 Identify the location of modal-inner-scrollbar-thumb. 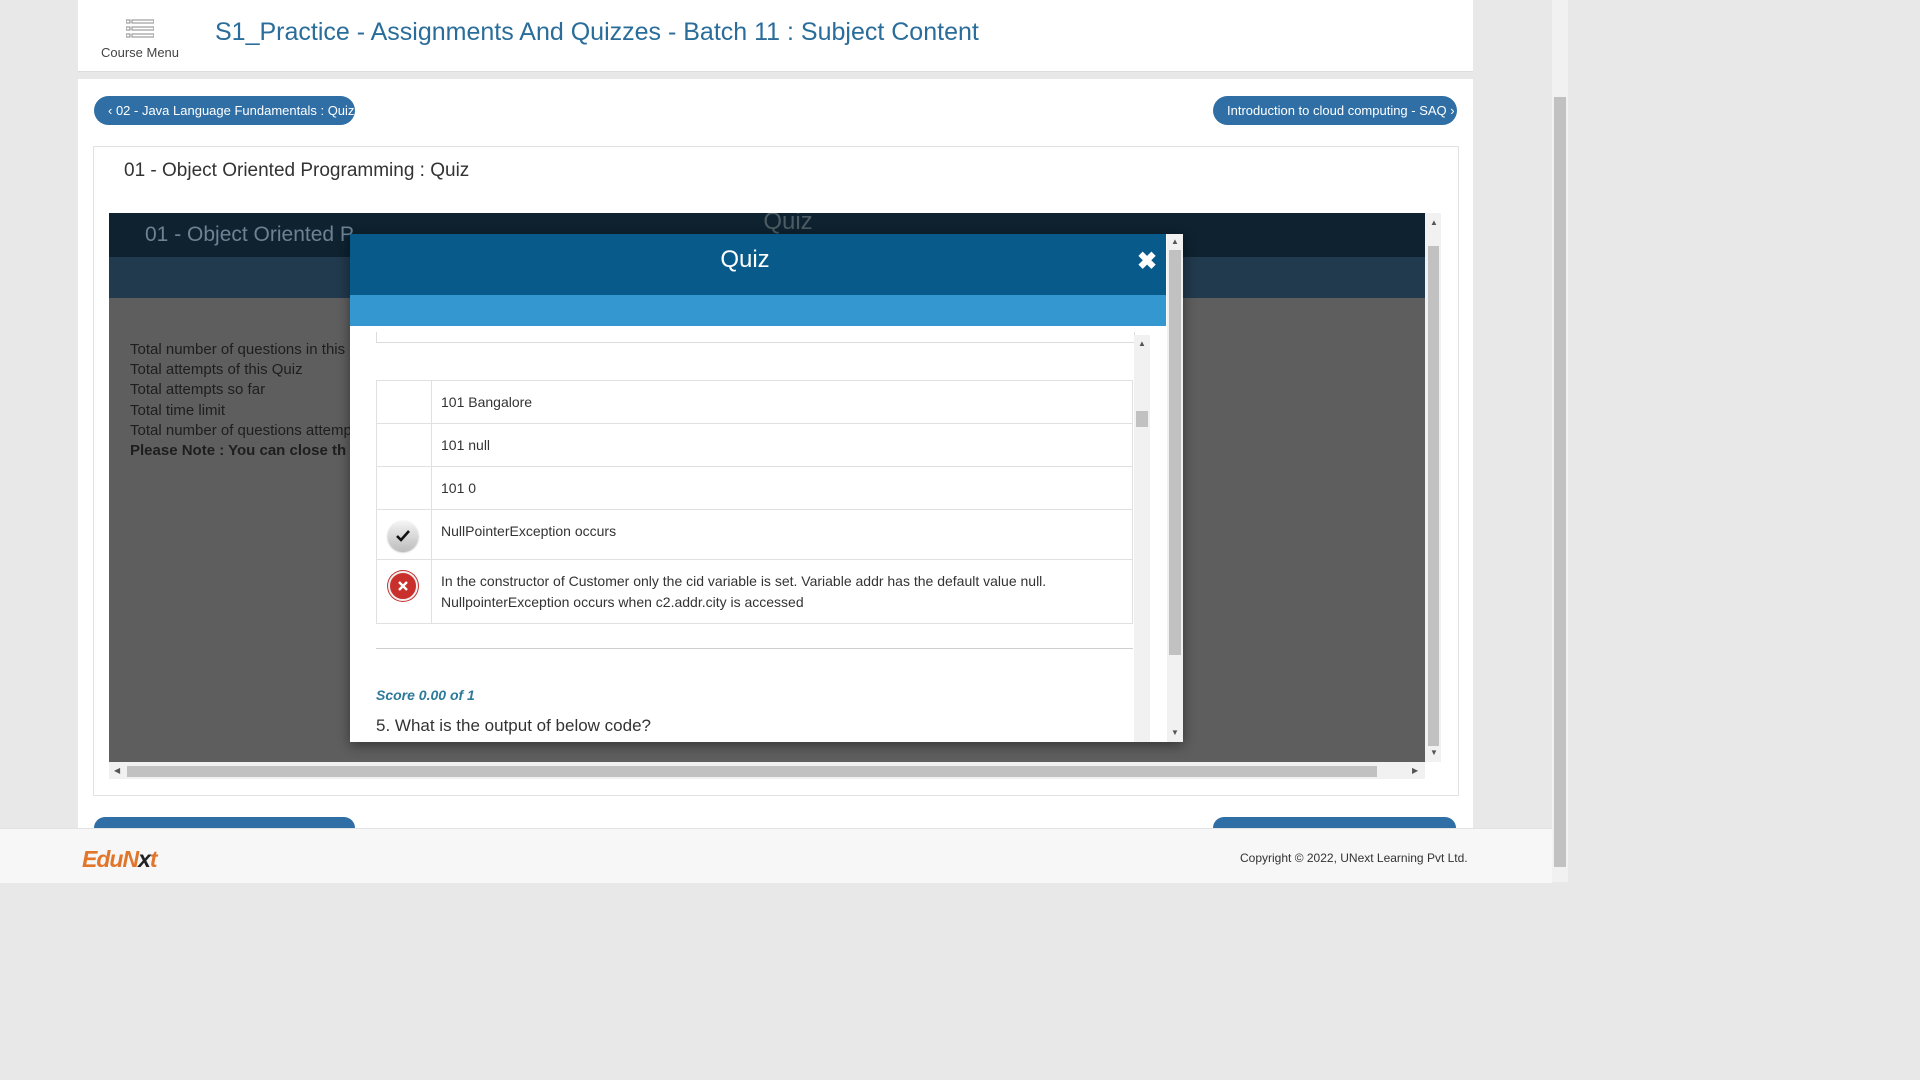
(1142, 419).